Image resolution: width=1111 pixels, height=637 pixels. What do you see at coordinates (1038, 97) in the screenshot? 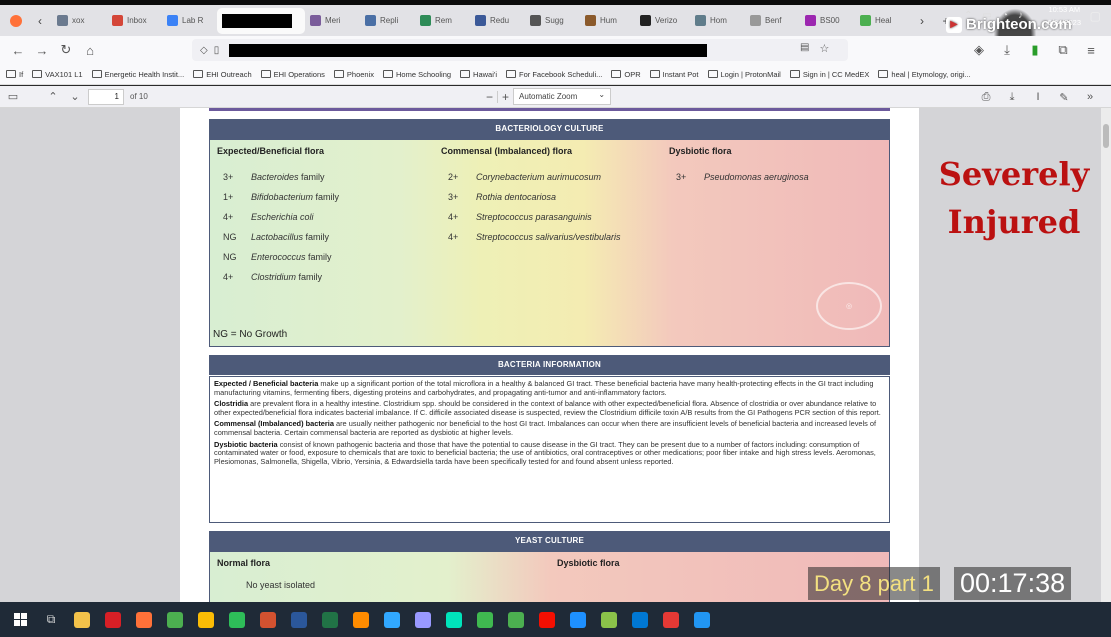
I see `text-cursor-icon: I` at bounding box center [1038, 97].